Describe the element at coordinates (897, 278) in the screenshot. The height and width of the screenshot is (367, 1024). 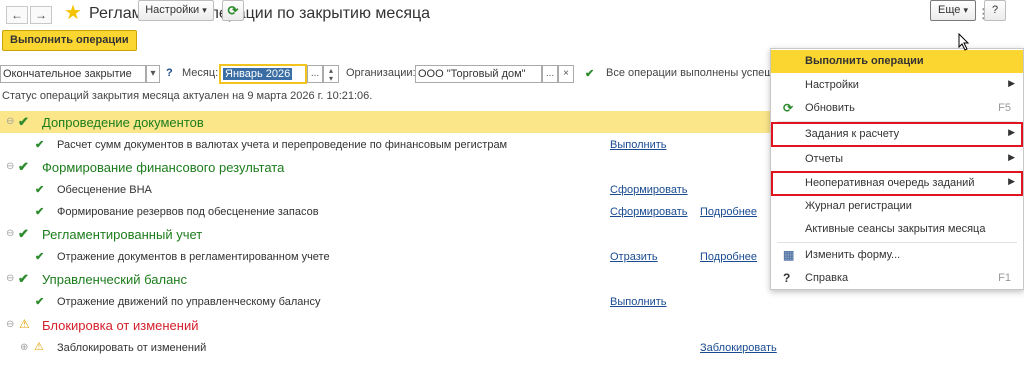
I see `menu-item-help: ? Справка F1` at that location.